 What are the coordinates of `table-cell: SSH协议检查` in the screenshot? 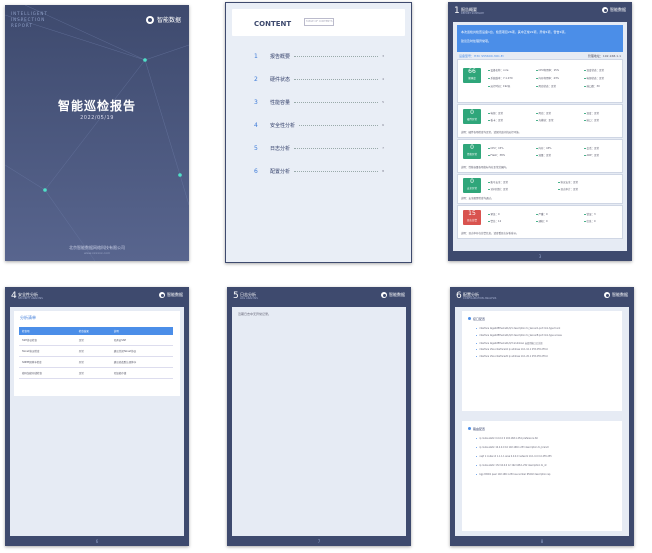 It's located at (47, 340).